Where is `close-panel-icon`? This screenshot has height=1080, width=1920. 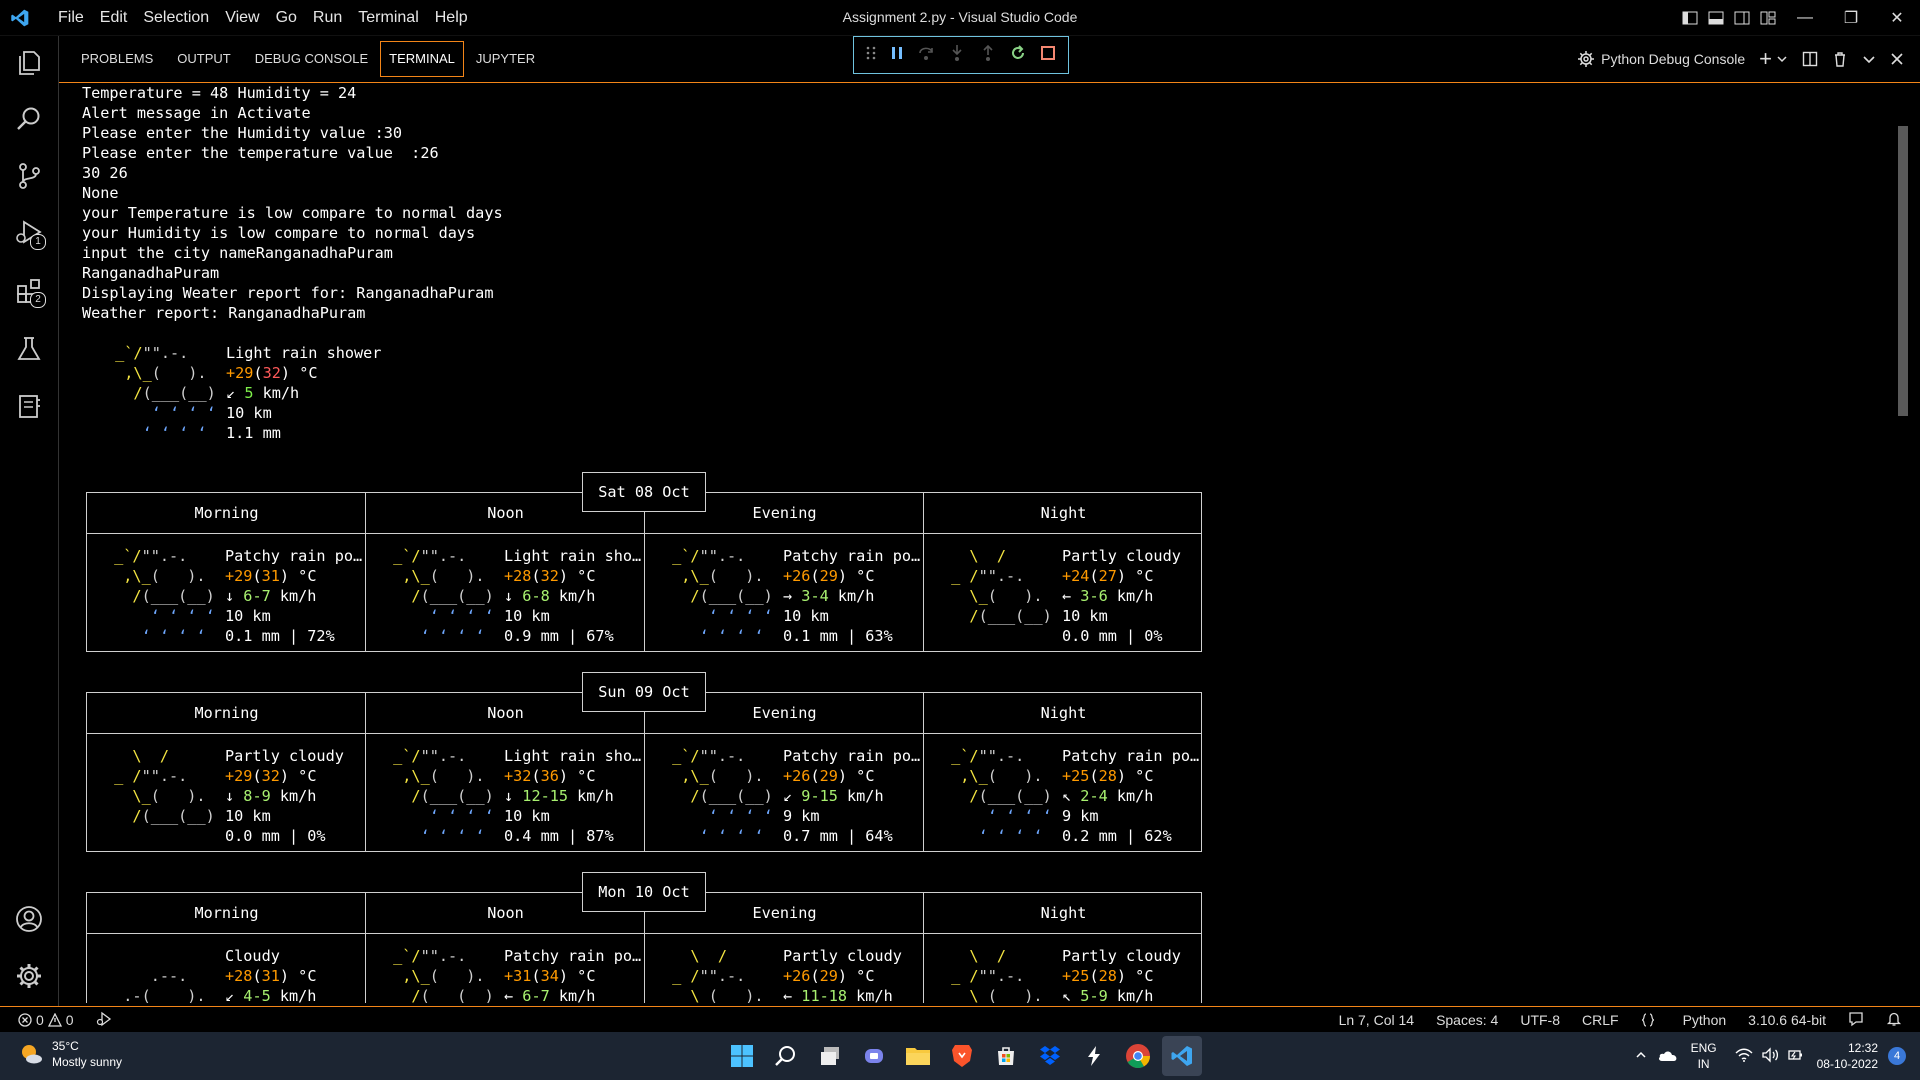
close-panel-icon is located at coordinates (1897, 59).